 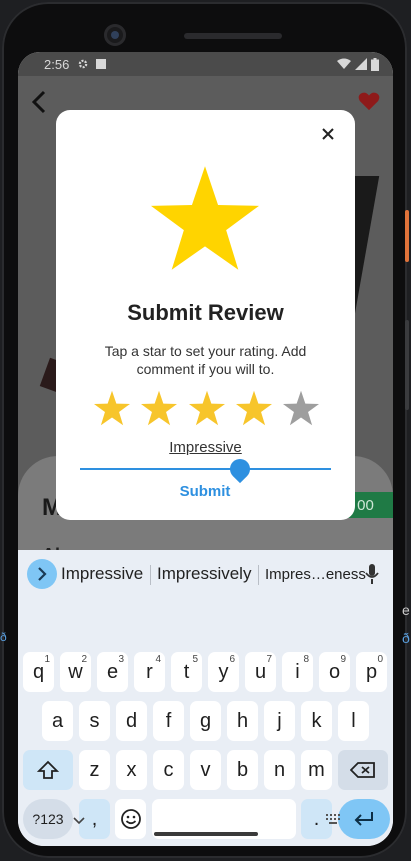 I want to click on key-number-hint: 8, so click(x=306, y=659).